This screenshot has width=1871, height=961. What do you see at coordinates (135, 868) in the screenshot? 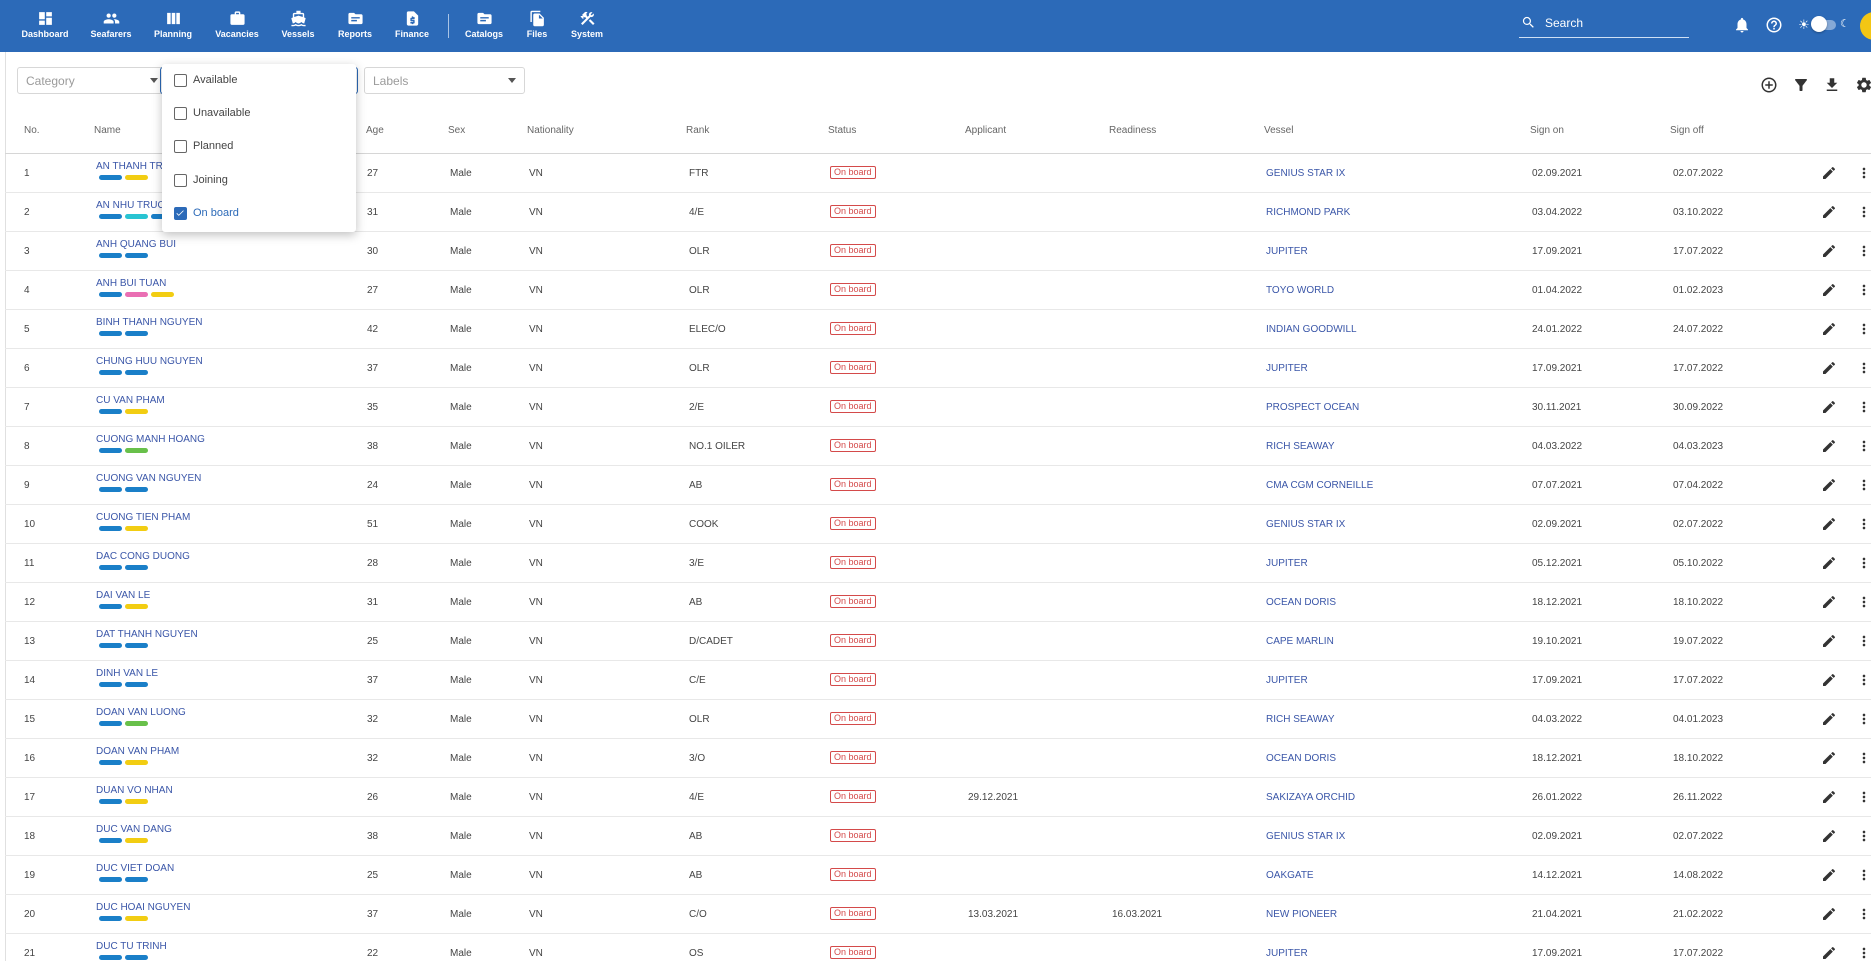
I see `seafarer-name-link: DUC VIET DOAN` at bounding box center [135, 868].